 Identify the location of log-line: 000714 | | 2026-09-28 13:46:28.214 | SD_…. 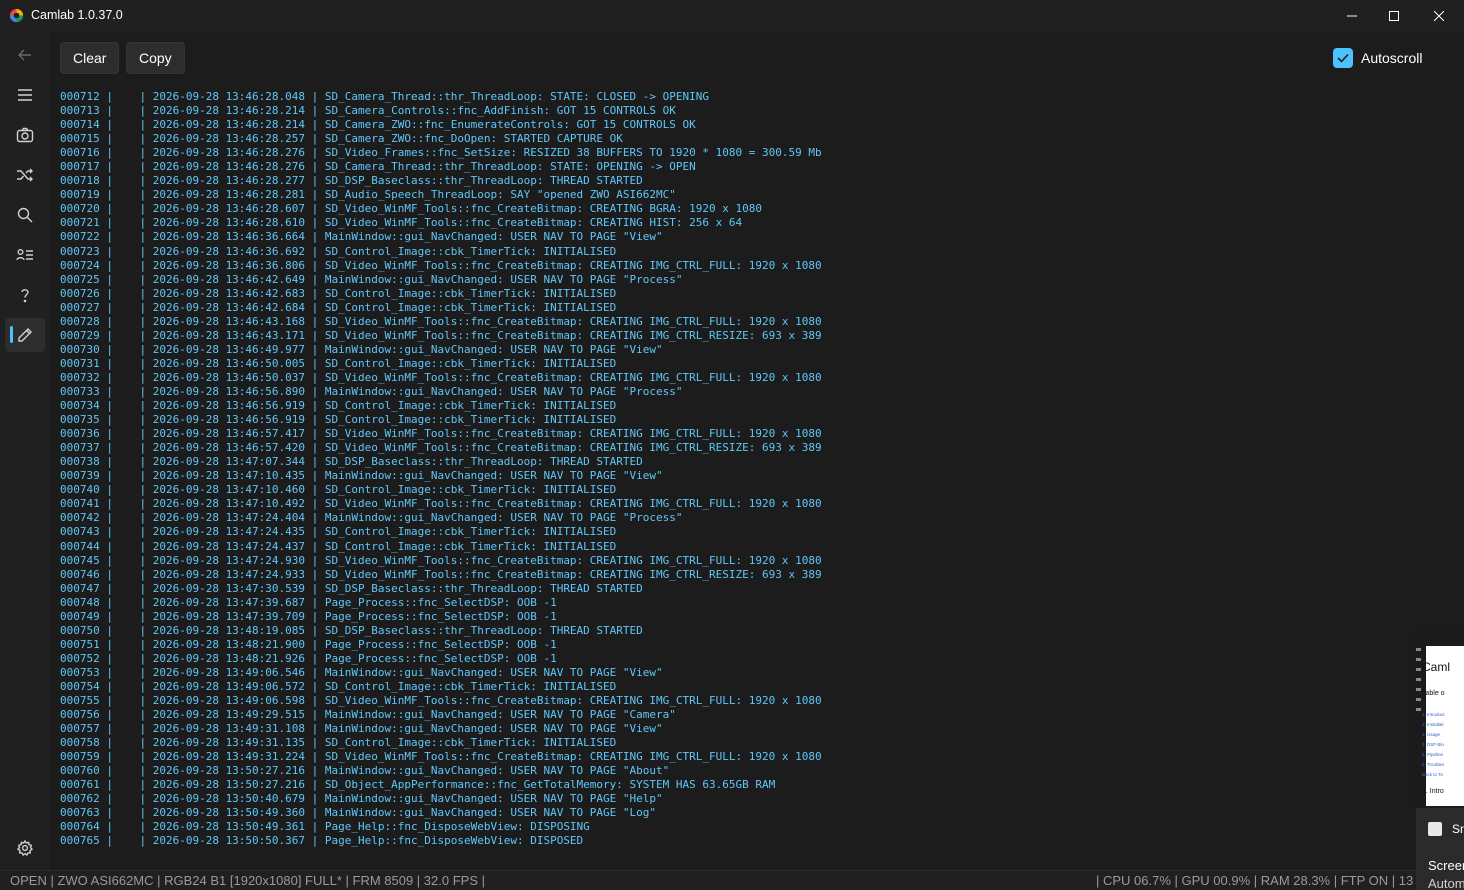
(378, 125).